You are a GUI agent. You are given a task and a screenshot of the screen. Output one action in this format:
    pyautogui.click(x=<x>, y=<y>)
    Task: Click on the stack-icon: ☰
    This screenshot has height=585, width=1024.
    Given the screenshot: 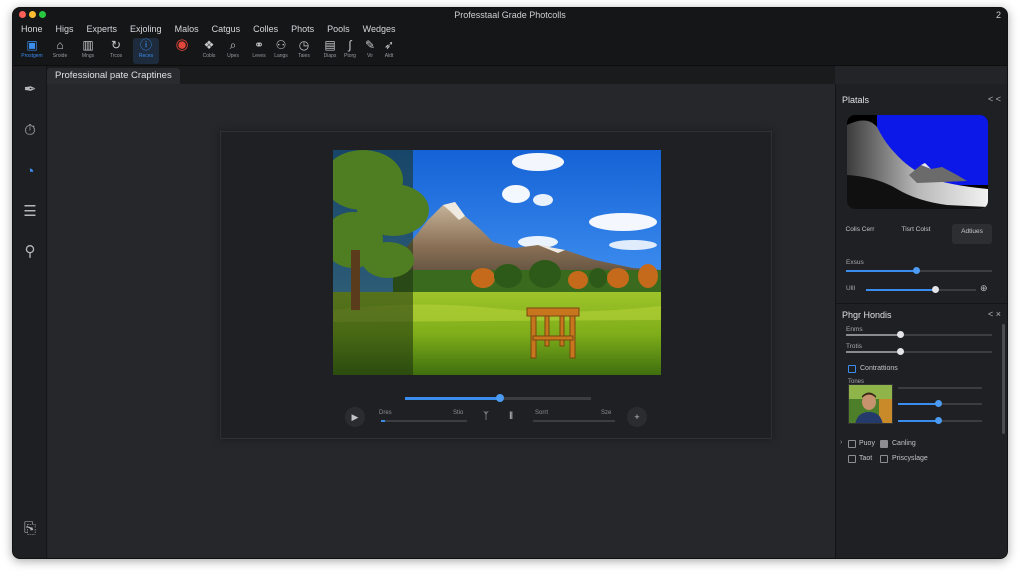 What is the action you would take?
    pyautogui.click(x=30, y=212)
    